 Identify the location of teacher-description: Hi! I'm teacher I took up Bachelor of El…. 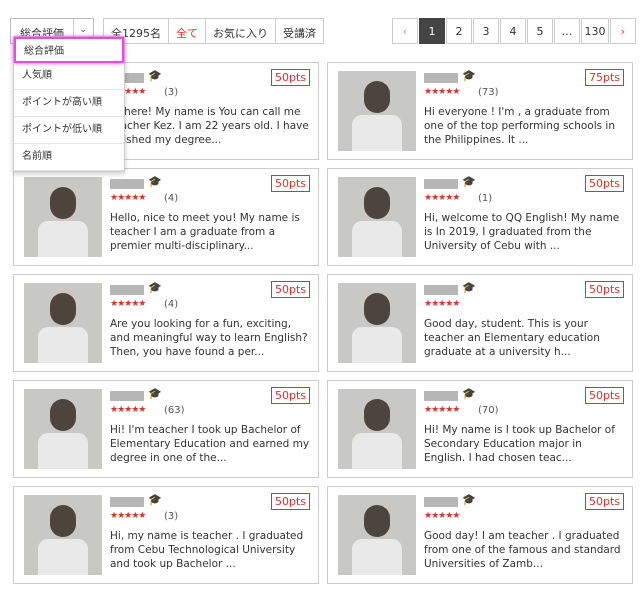
(210, 444).